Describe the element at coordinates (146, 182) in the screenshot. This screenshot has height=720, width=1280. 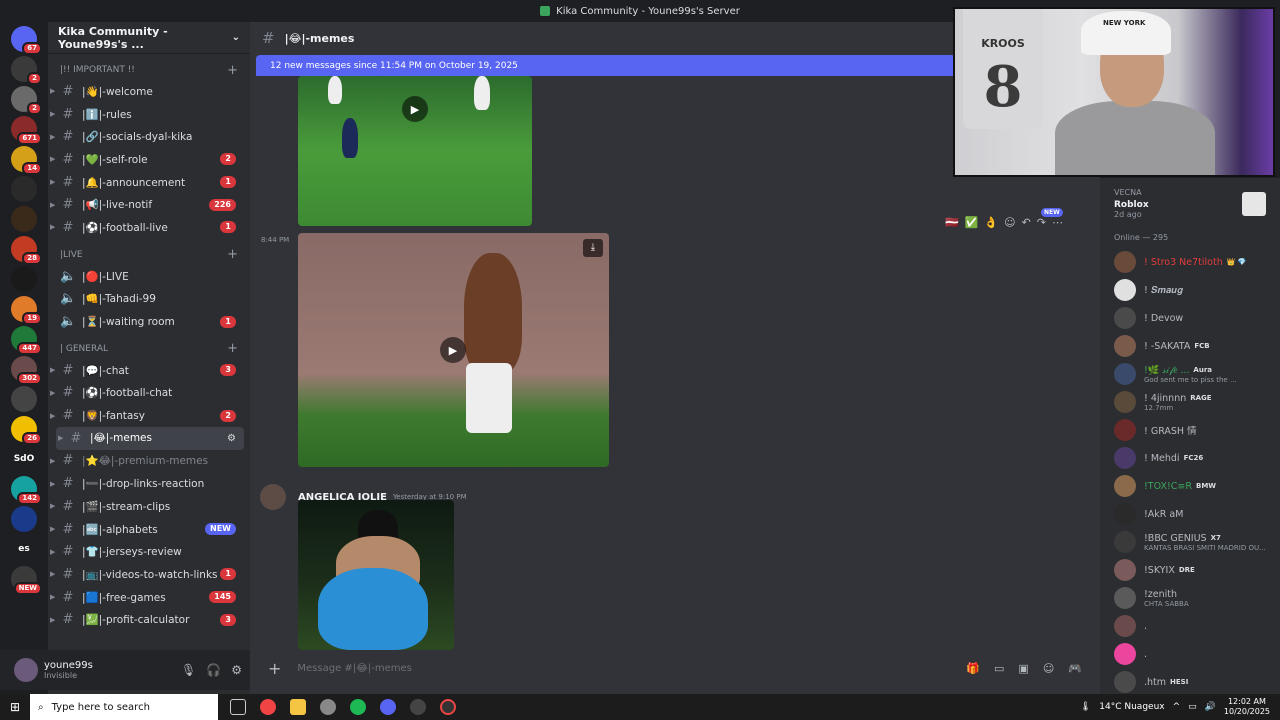
I see `channel-item: ▶ # |🔔|-announcement 1` at that location.